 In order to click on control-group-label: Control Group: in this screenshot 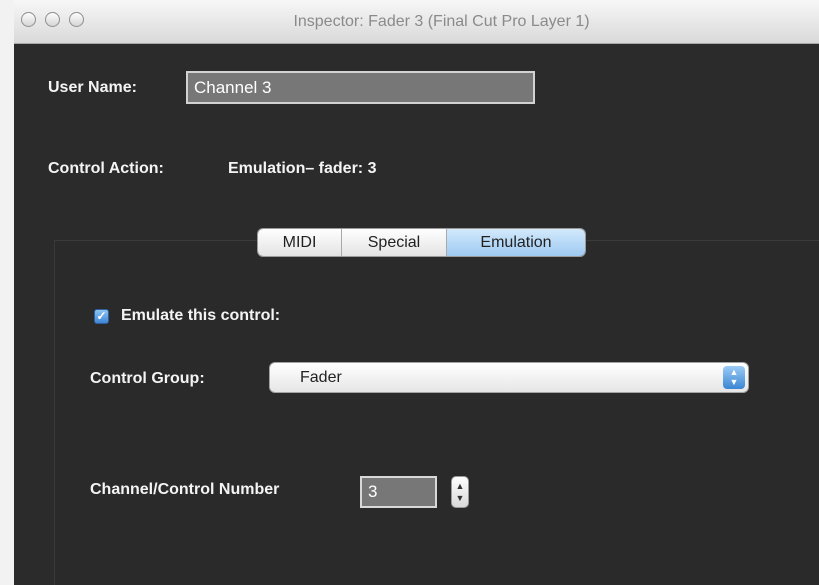, I will do `click(147, 378)`.